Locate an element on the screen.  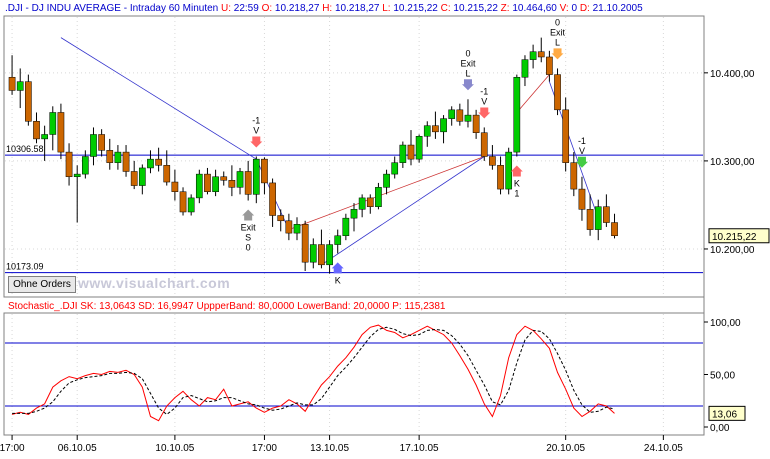
stochastic-field-label: SD: is located at coordinates (144, 306).